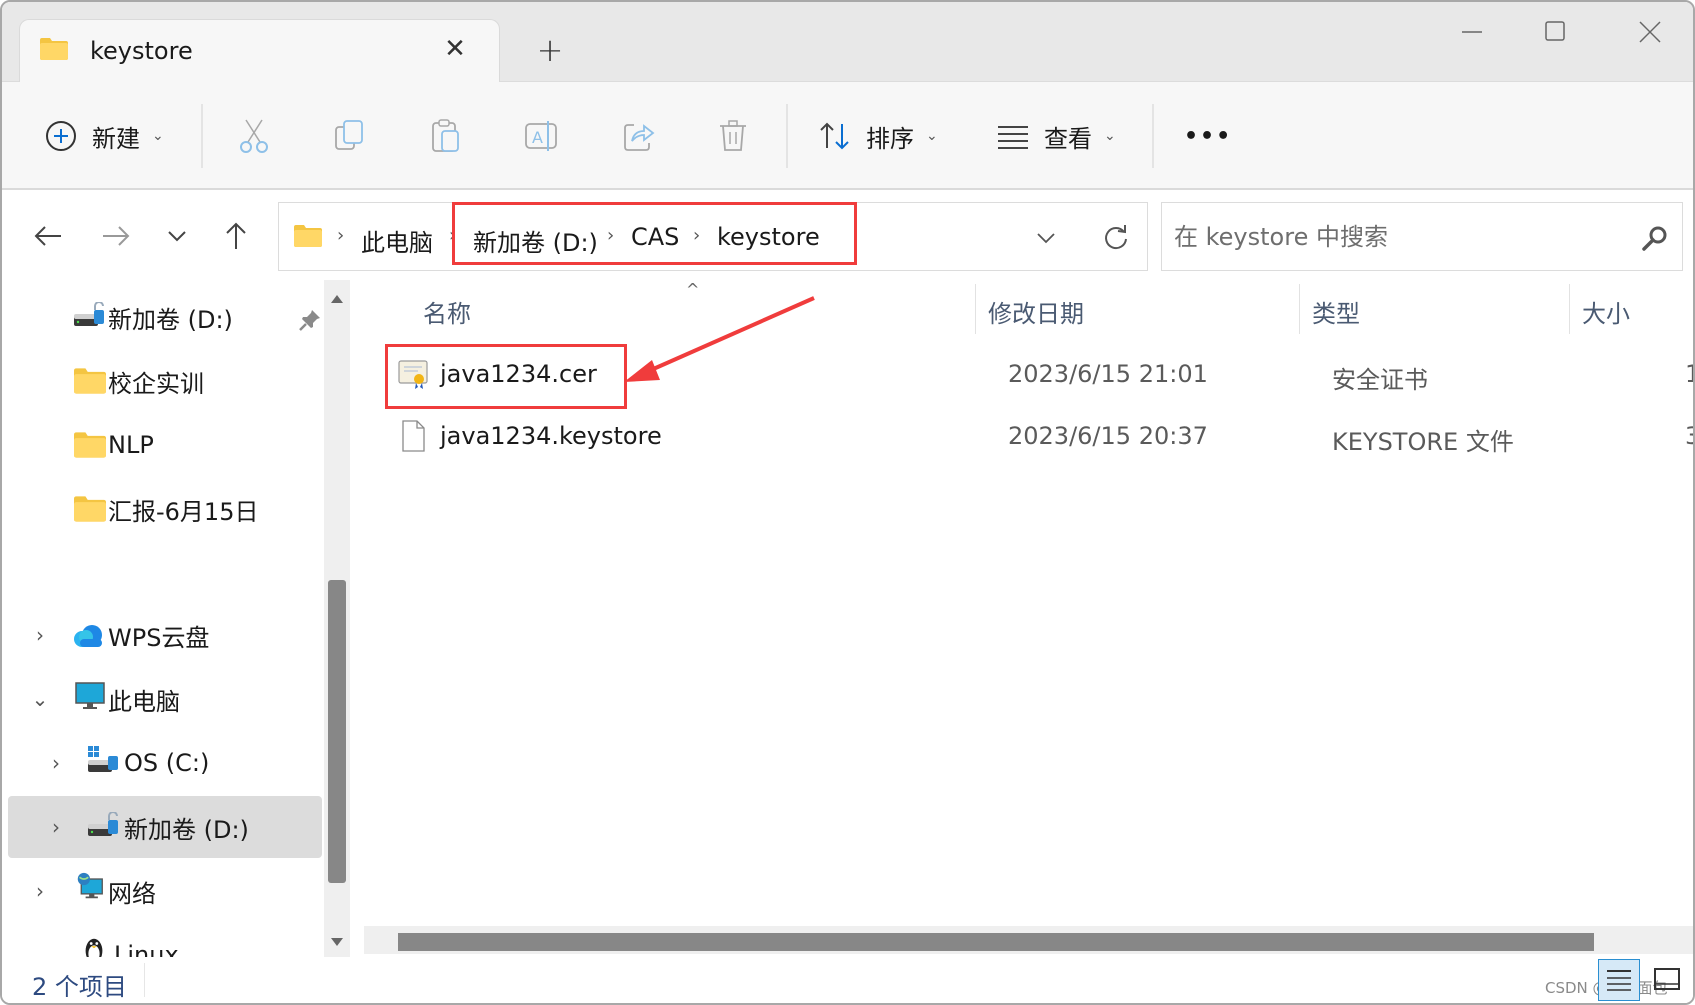 The image size is (1695, 1005). Describe the element at coordinates (1208, 136) in the screenshot. I see `more-options-button: •••` at that location.